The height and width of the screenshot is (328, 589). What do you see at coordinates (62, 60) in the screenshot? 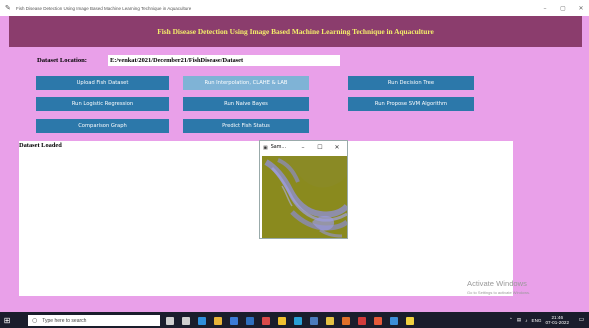
I see `dataset-location-label: Dataset Location:` at bounding box center [62, 60].